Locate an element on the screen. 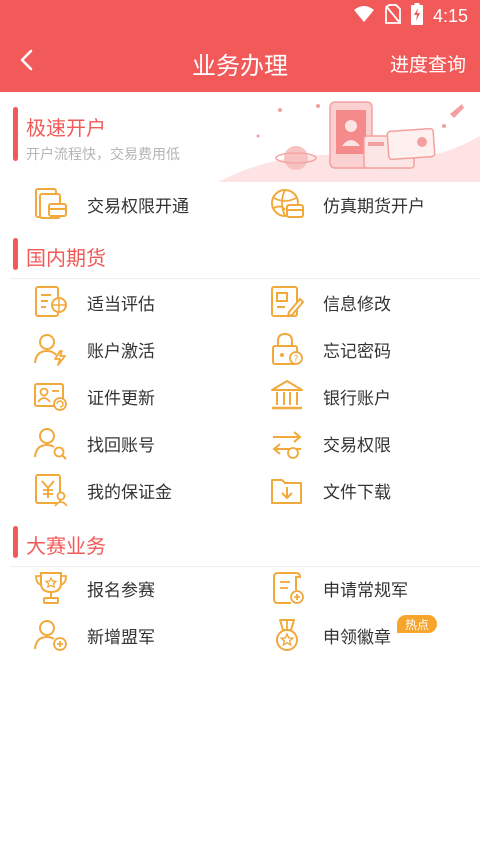 This screenshot has width=480, height=853. user-search-icon is located at coordinates (51, 443).